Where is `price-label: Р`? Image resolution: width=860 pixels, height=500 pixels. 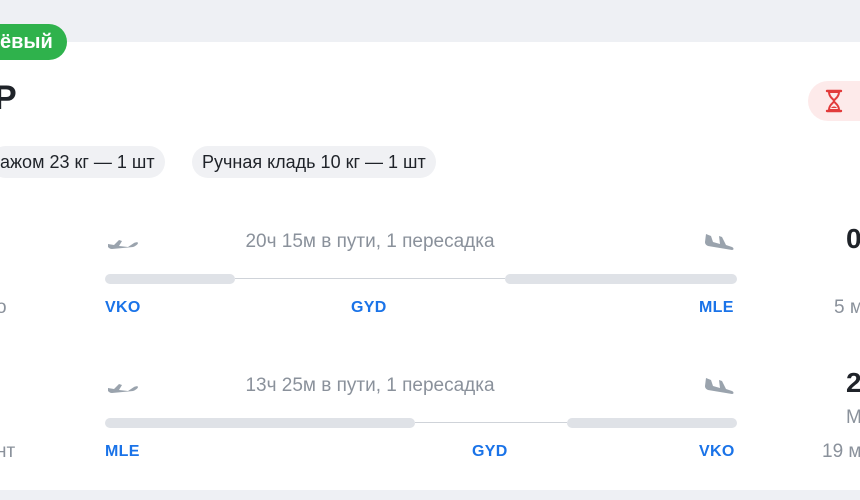 price-label: Р is located at coordinates (8, 98).